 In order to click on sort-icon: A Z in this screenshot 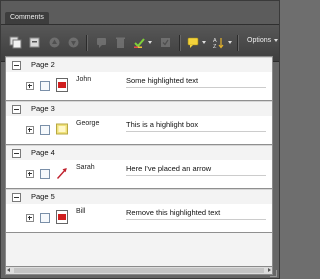, I will do `click(219, 42)`.